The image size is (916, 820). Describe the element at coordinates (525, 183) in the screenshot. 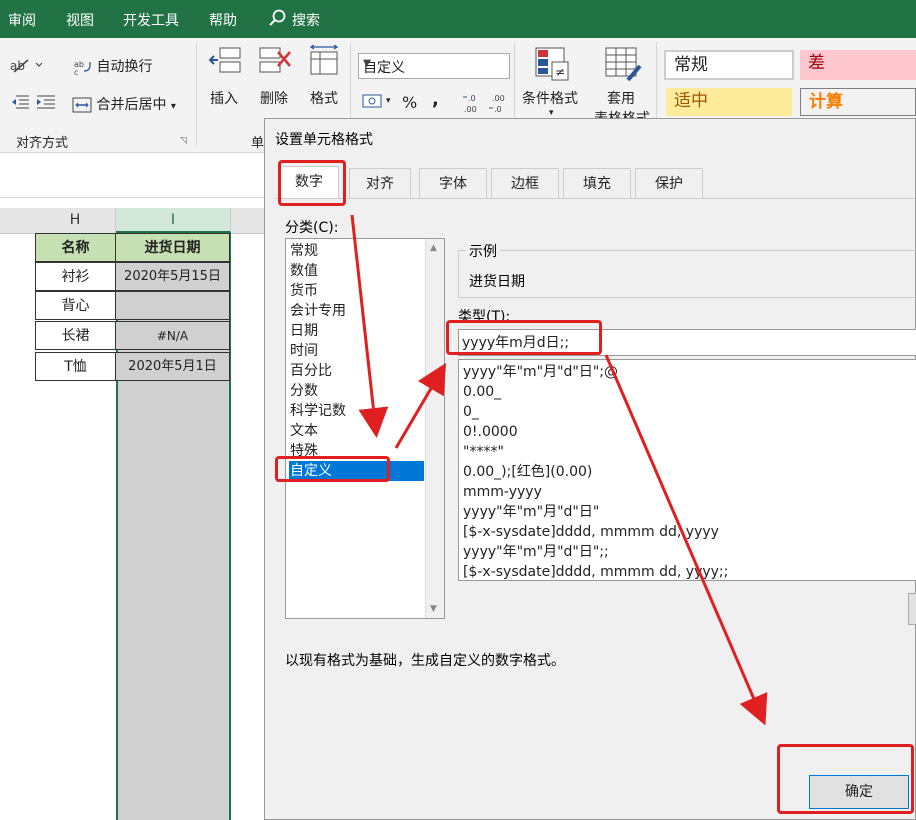

I see `tab-border: 边框` at that location.